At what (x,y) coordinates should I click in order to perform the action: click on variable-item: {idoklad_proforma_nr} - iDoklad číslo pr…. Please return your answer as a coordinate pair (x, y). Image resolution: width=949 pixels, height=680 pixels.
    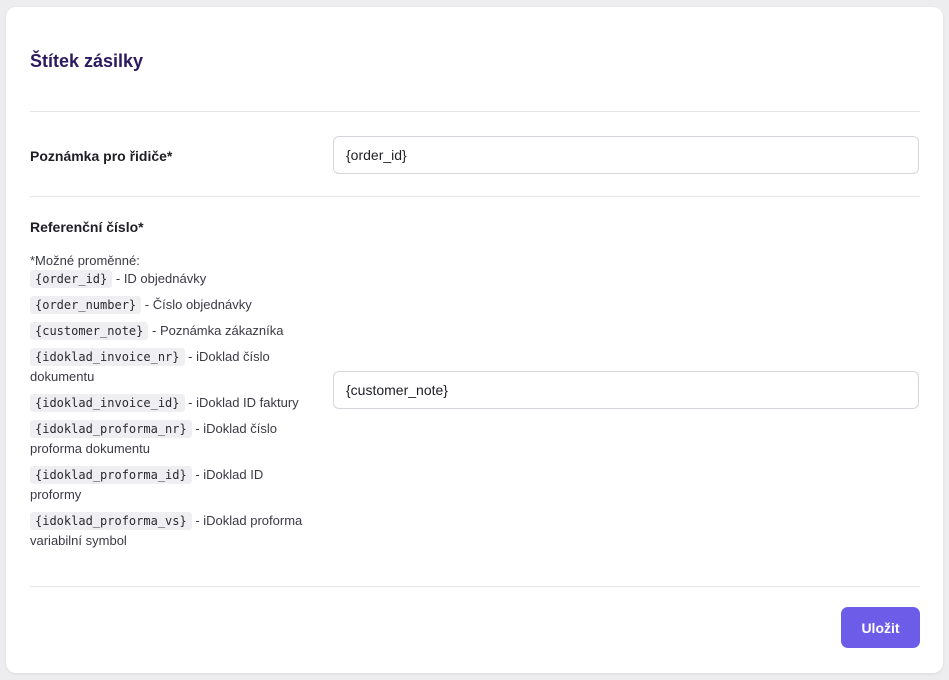
    Looking at the image, I should click on (172, 439).